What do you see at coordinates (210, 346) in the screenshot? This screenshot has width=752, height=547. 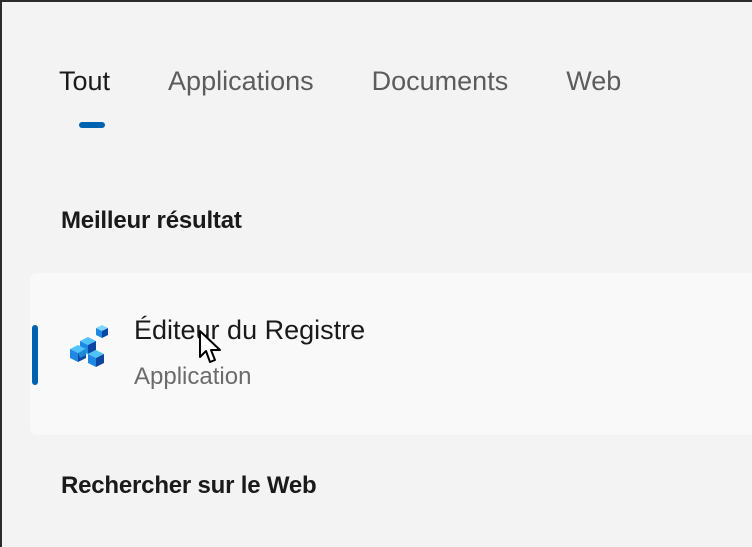 I see `mouse-cursor-icon` at bounding box center [210, 346].